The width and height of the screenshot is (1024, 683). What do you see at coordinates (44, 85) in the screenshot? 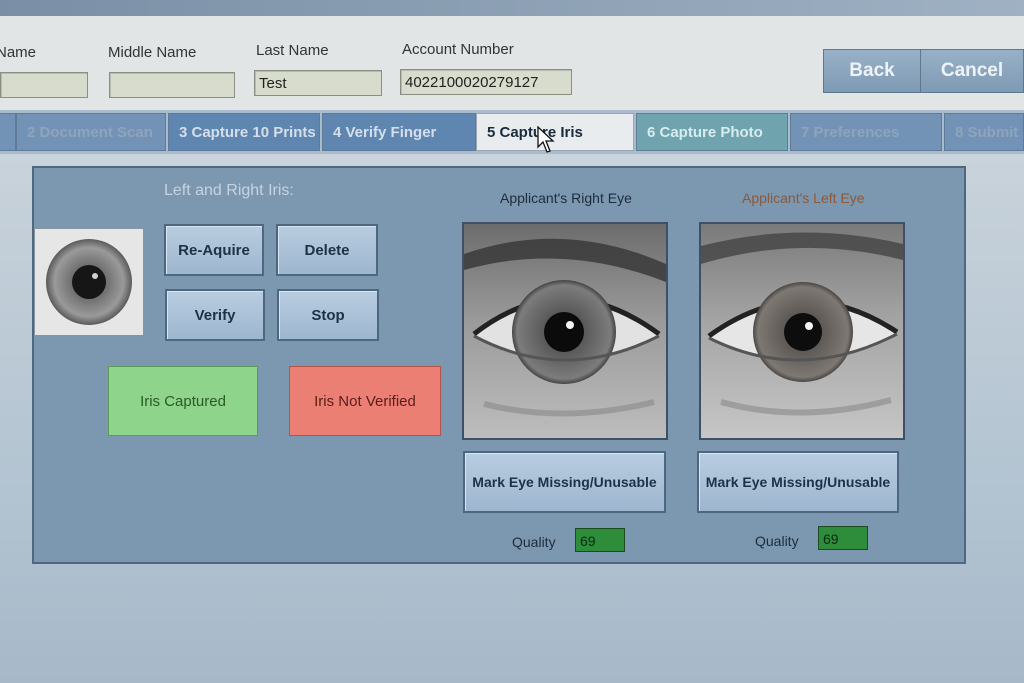
I see `first-name-field` at bounding box center [44, 85].